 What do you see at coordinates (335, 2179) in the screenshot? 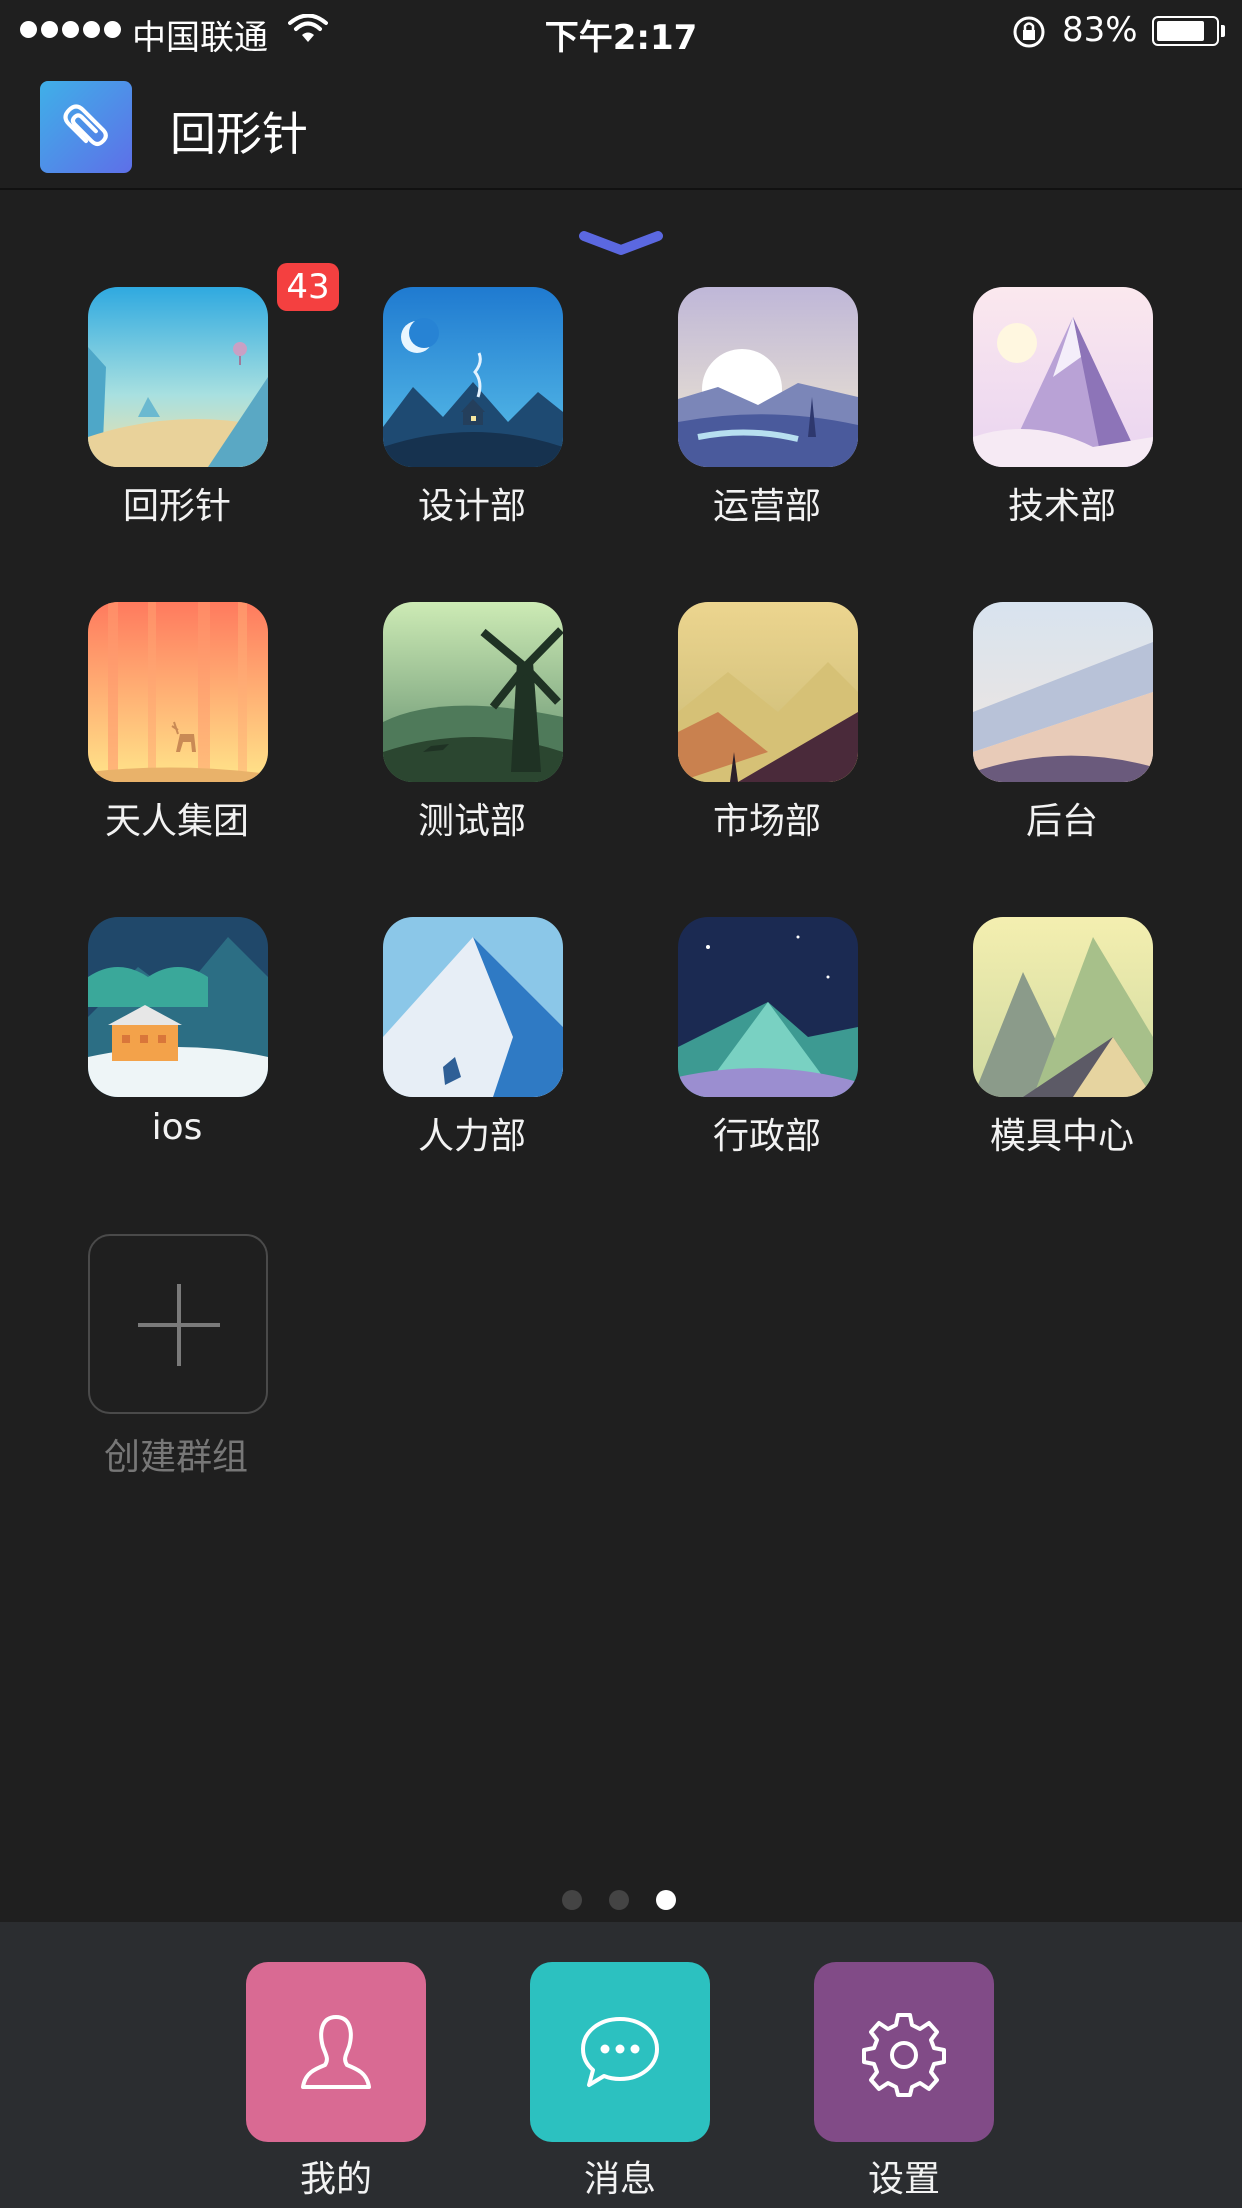
I see `tab-label: 我的` at bounding box center [335, 2179].